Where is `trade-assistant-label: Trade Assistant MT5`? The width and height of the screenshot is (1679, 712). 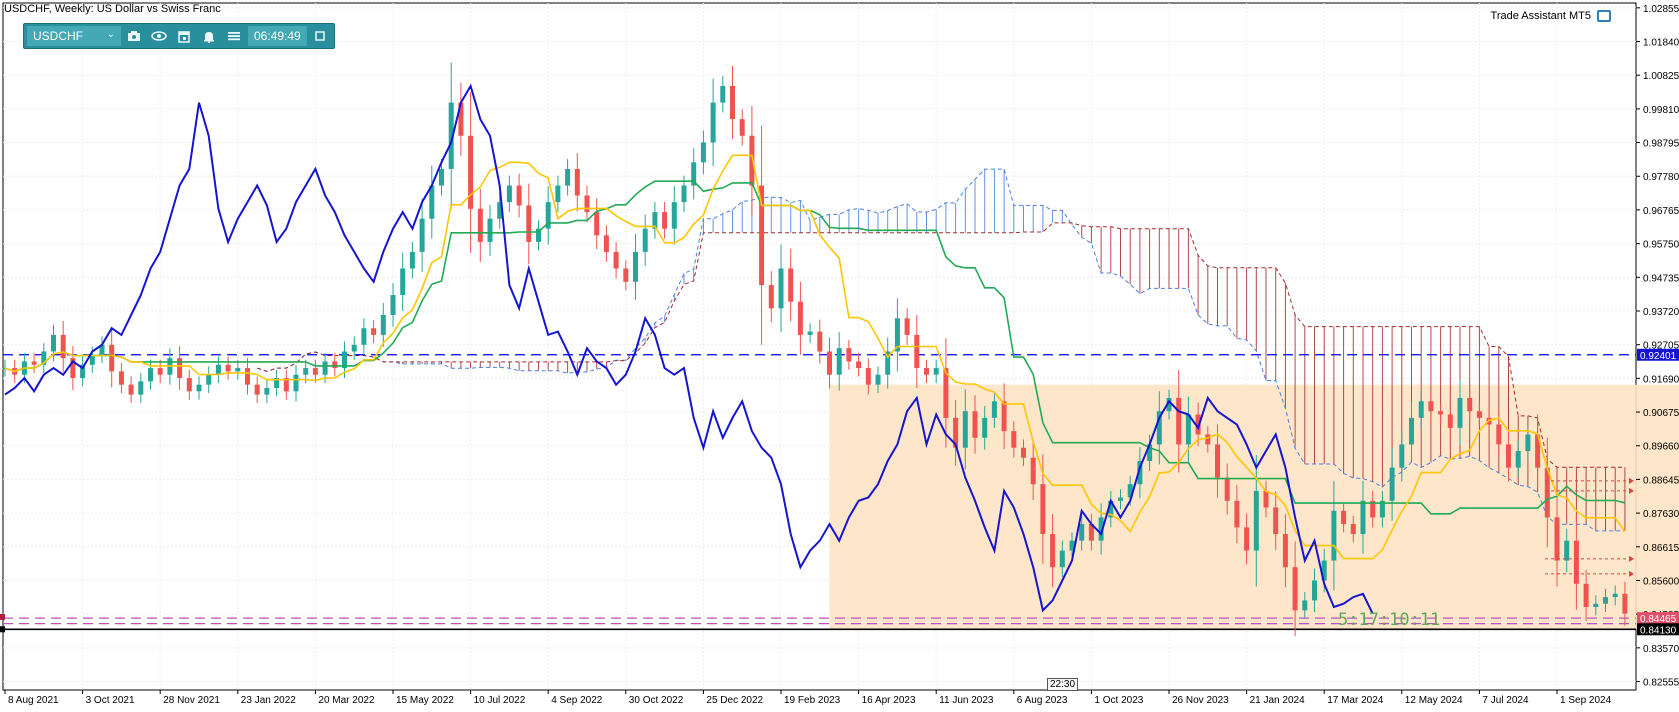
trade-assistant-label: Trade Assistant MT5 is located at coordinates (1551, 16).